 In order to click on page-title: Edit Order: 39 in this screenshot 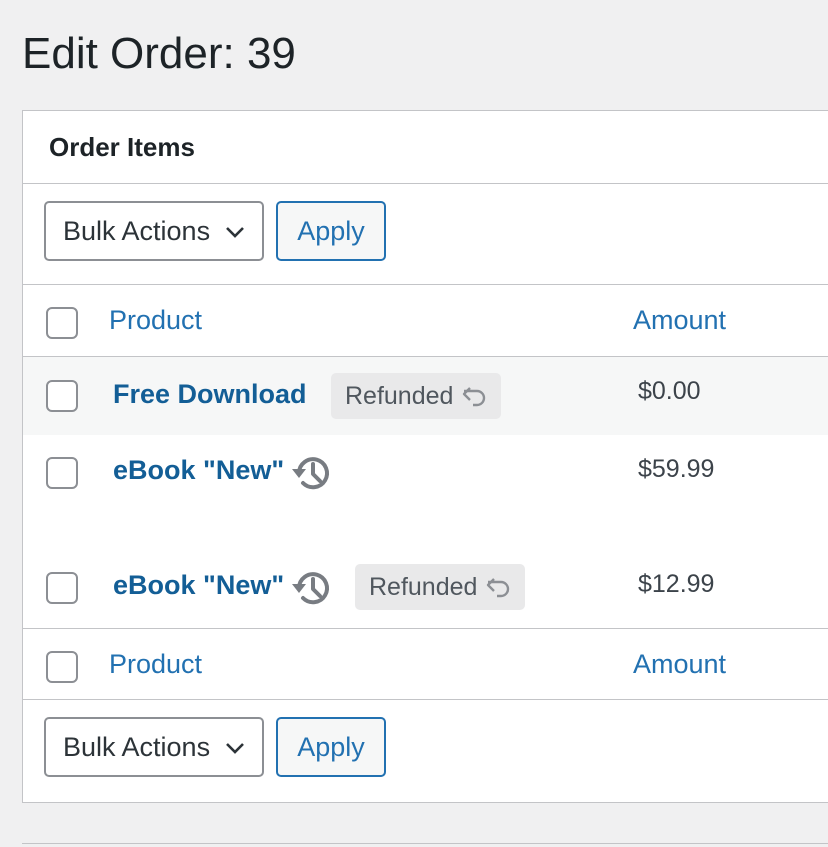, I will do `click(159, 53)`.